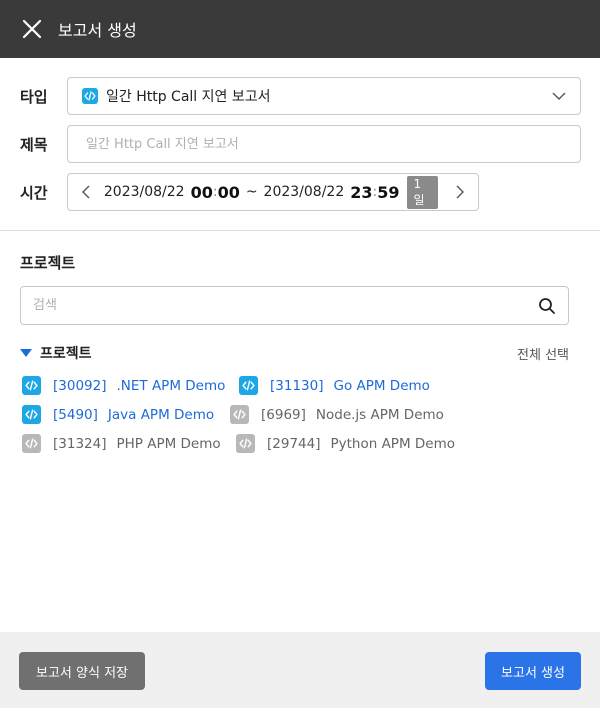 The width and height of the screenshot is (600, 708). Describe the element at coordinates (75, 414) in the screenshot. I see `project-id: [5490]` at that location.